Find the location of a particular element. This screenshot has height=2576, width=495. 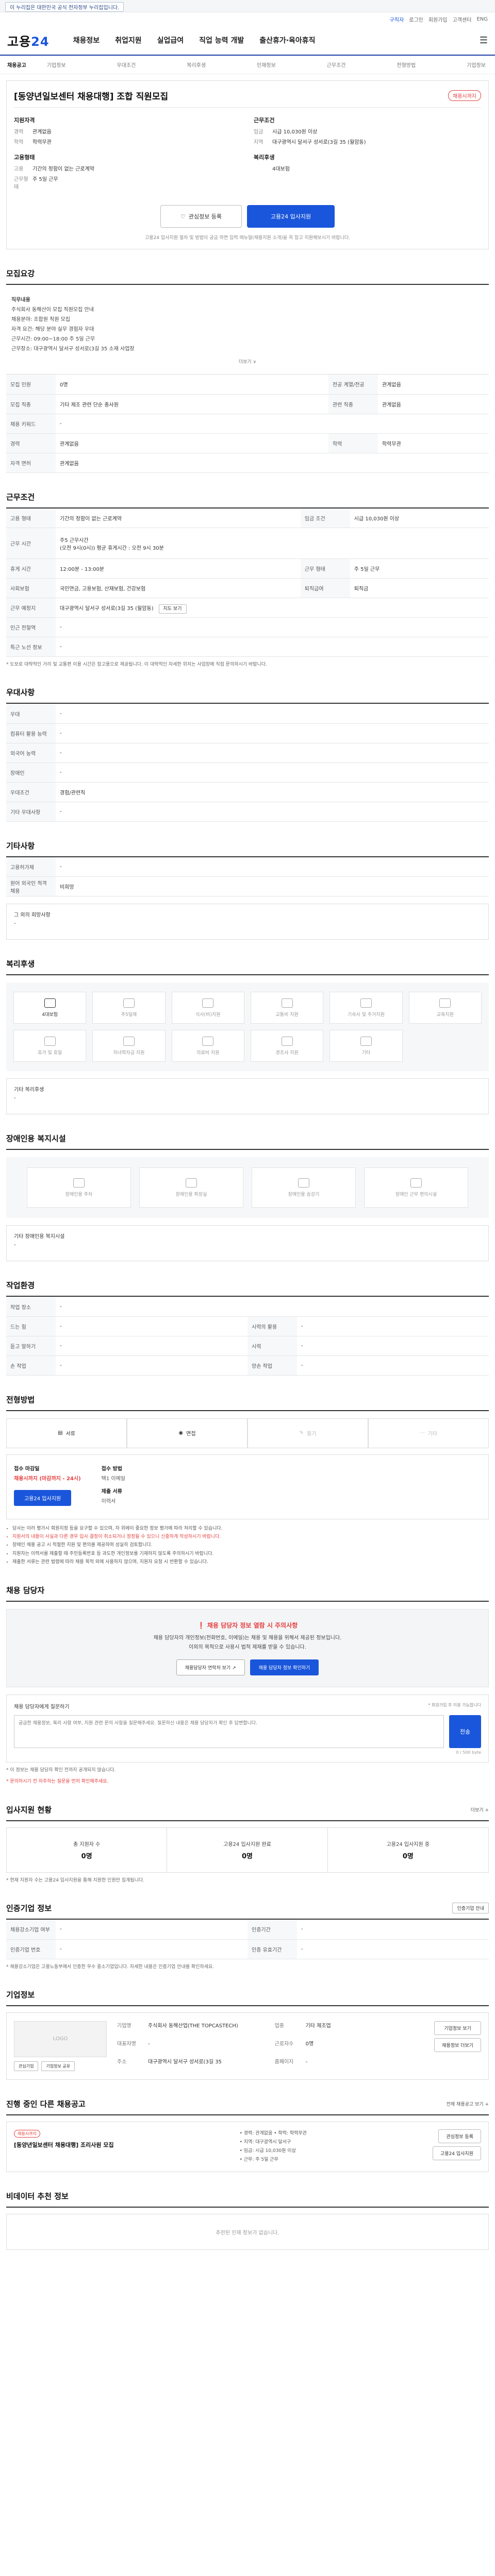

disability-note: 기타 장애인용 복지시설 - is located at coordinates (247, 1243).